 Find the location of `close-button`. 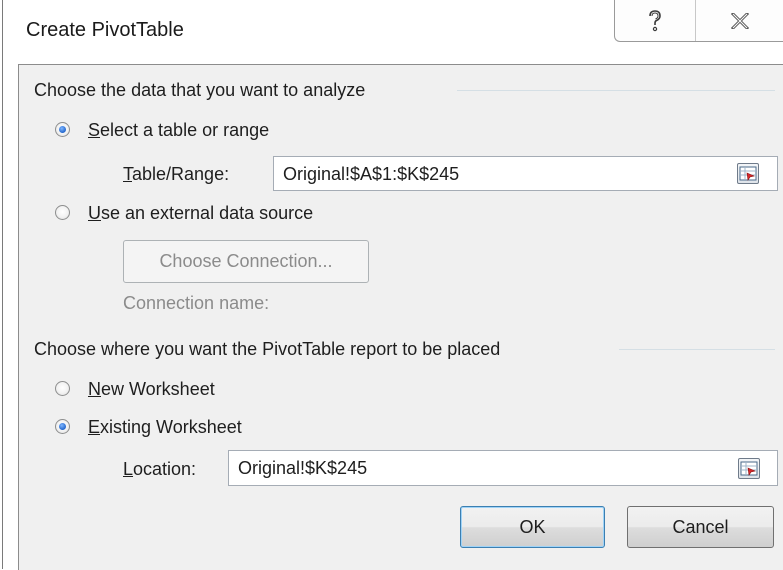

close-button is located at coordinates (739, 20).